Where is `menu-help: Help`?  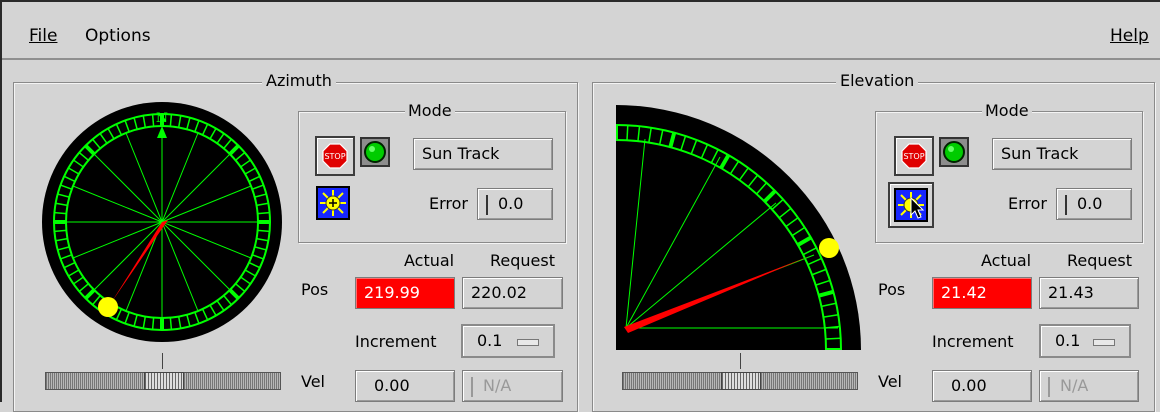
menu-help: Help is located at coordinates (1129, 36).